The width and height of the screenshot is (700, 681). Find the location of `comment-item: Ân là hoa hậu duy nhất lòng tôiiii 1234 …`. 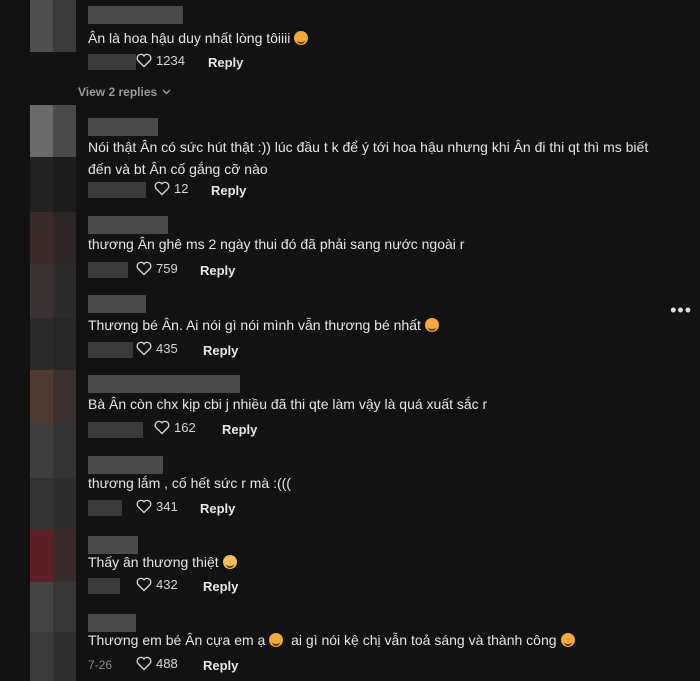

comment-item: Ân là hoa hậu duy nhất lòng tôiiii 1234 … is located at coordinates (376, 40).